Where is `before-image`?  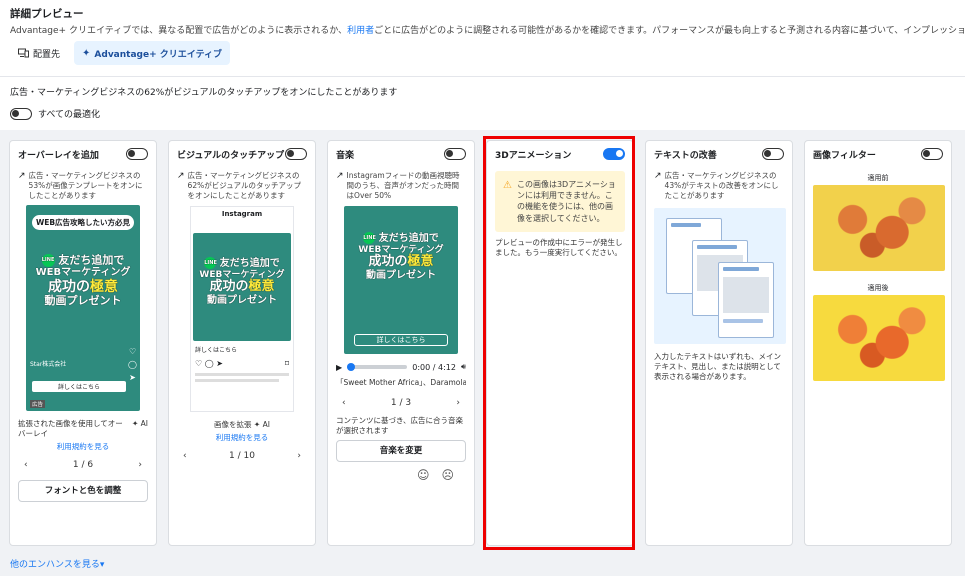
before-image is located at coordinates (879, 228).